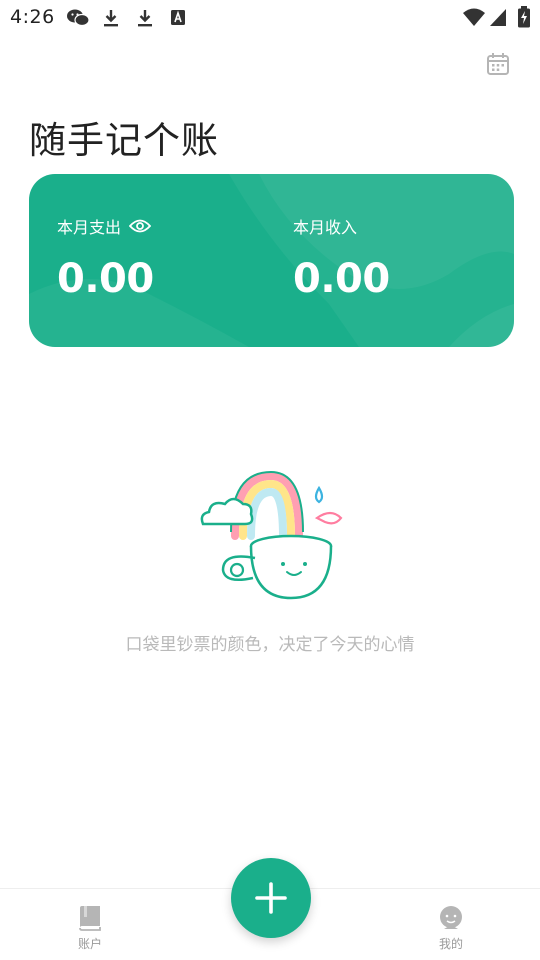 The height and width of the screenshot is (960, 540). What do you see at coordinates (78, 18) in the screenshot?
I see `wechat-icon` at bounding box center [78, 18].